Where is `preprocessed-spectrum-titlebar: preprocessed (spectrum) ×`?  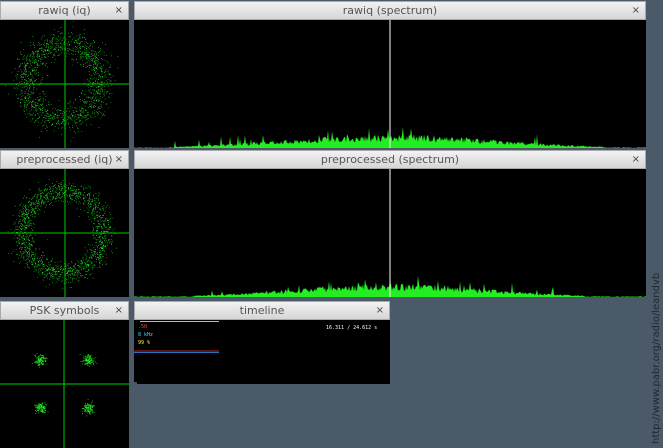 preprocessed-spectrum-titlebar: preprocessed (spectrum) × is located at coordinates (390, 159).